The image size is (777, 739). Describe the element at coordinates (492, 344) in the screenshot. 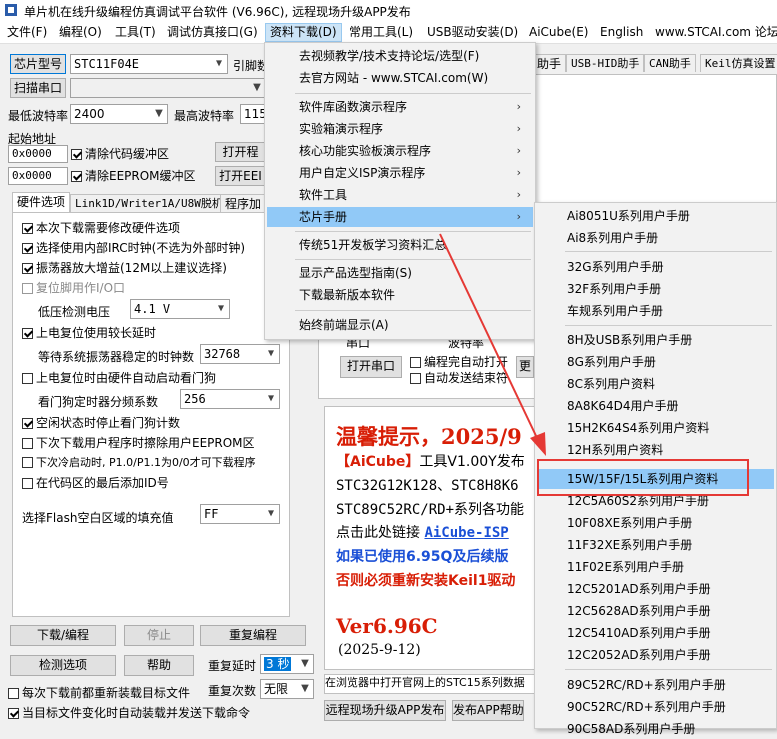

I see `annotation-arrow-icon` at that location.